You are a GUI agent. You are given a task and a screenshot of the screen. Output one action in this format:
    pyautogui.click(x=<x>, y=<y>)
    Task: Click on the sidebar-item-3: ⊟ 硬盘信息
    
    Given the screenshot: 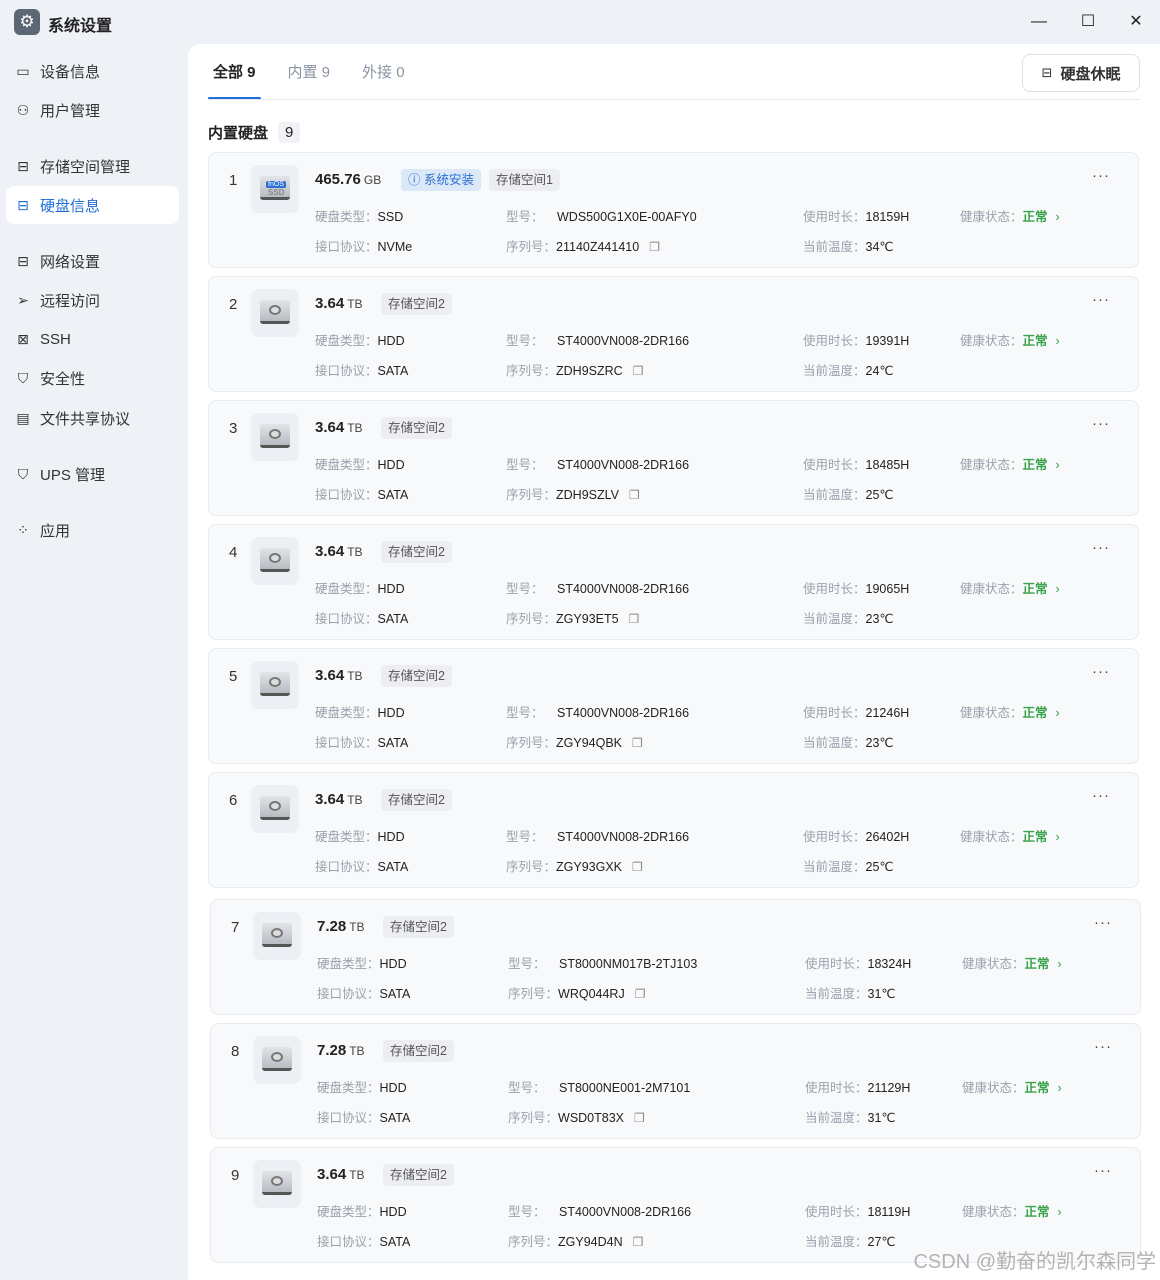 What is the action you would take?
    pyautogui.click(x=92, y=205)
    